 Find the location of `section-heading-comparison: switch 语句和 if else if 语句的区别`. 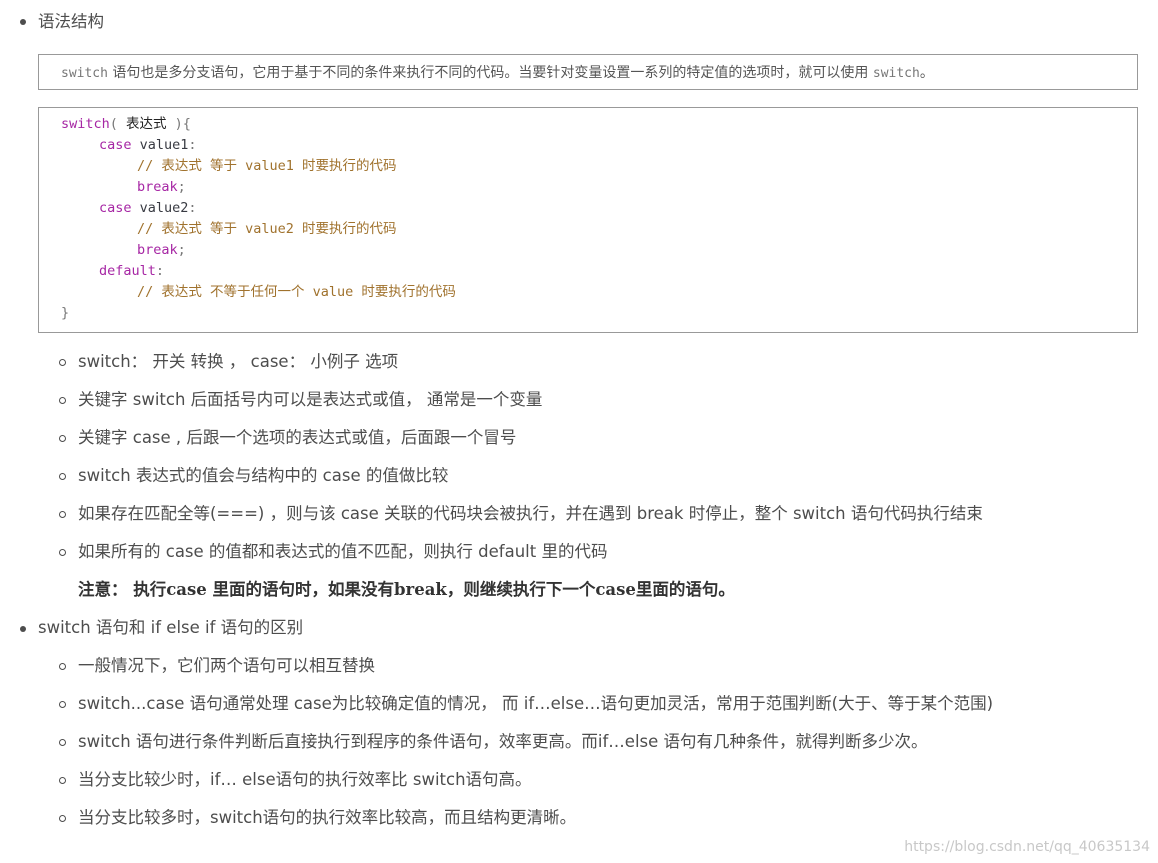

section-heading-comparison: switch 语句和 if else if 语句的区别 is located at coordinates (171, 627).